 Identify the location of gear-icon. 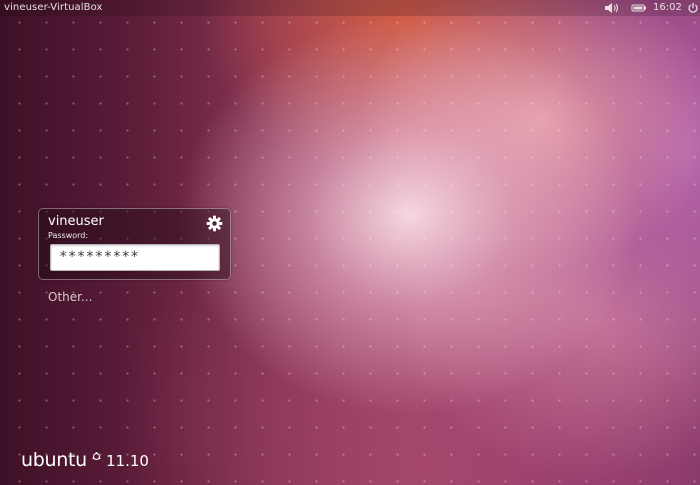
(214, 223).